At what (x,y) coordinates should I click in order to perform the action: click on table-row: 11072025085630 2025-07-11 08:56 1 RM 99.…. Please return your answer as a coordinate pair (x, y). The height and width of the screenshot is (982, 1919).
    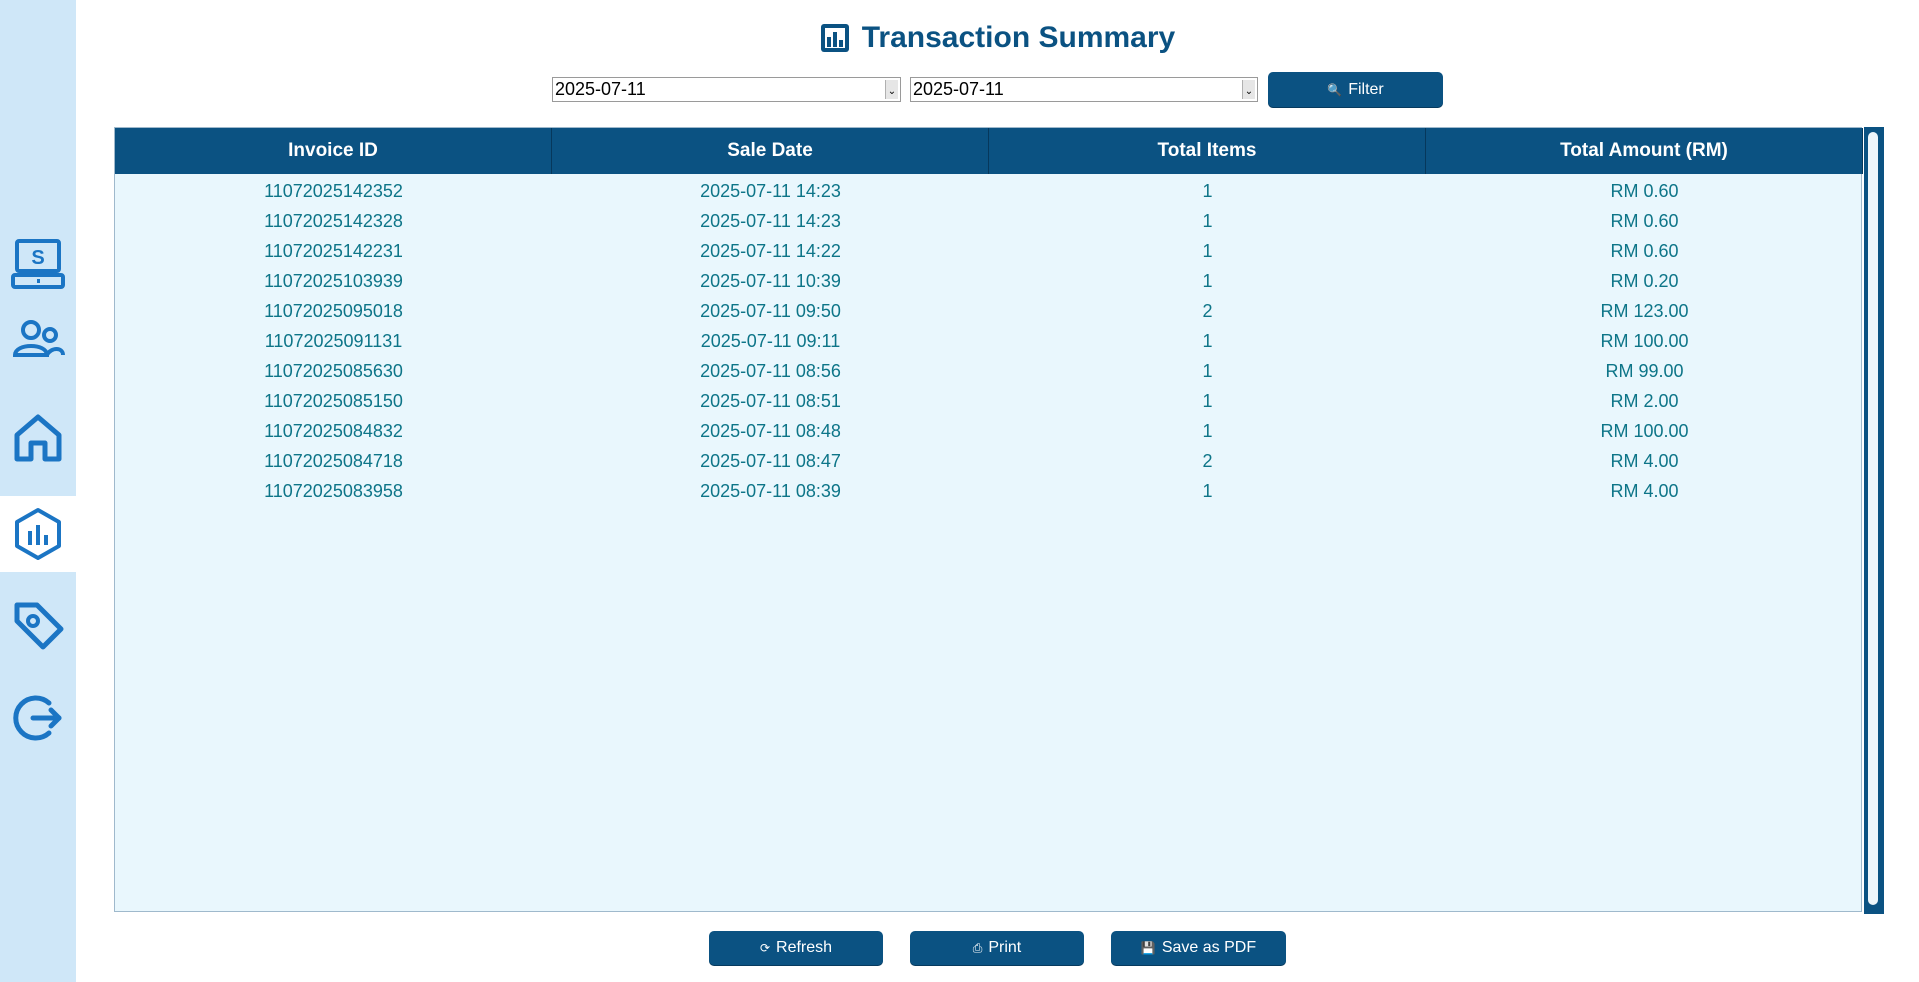
    Looking at the image, I should click on (989, 371).